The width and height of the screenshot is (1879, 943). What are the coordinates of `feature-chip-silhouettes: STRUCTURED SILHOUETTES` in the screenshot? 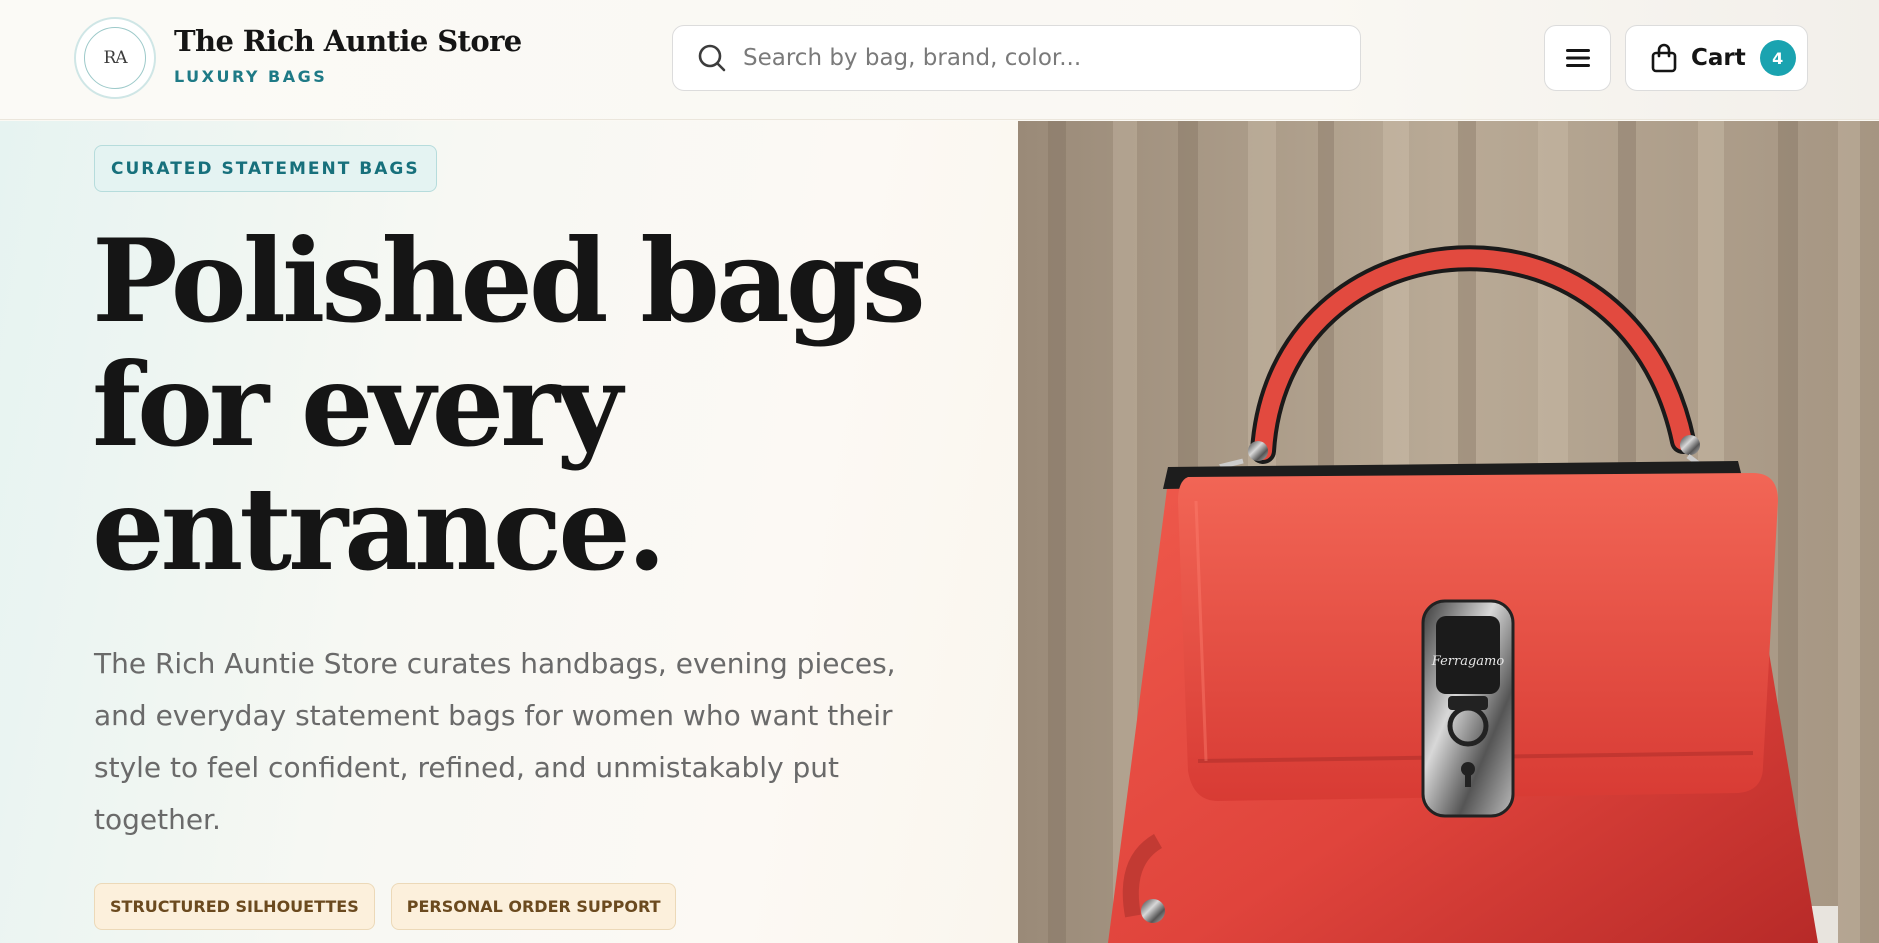 It's located at (234, 906).